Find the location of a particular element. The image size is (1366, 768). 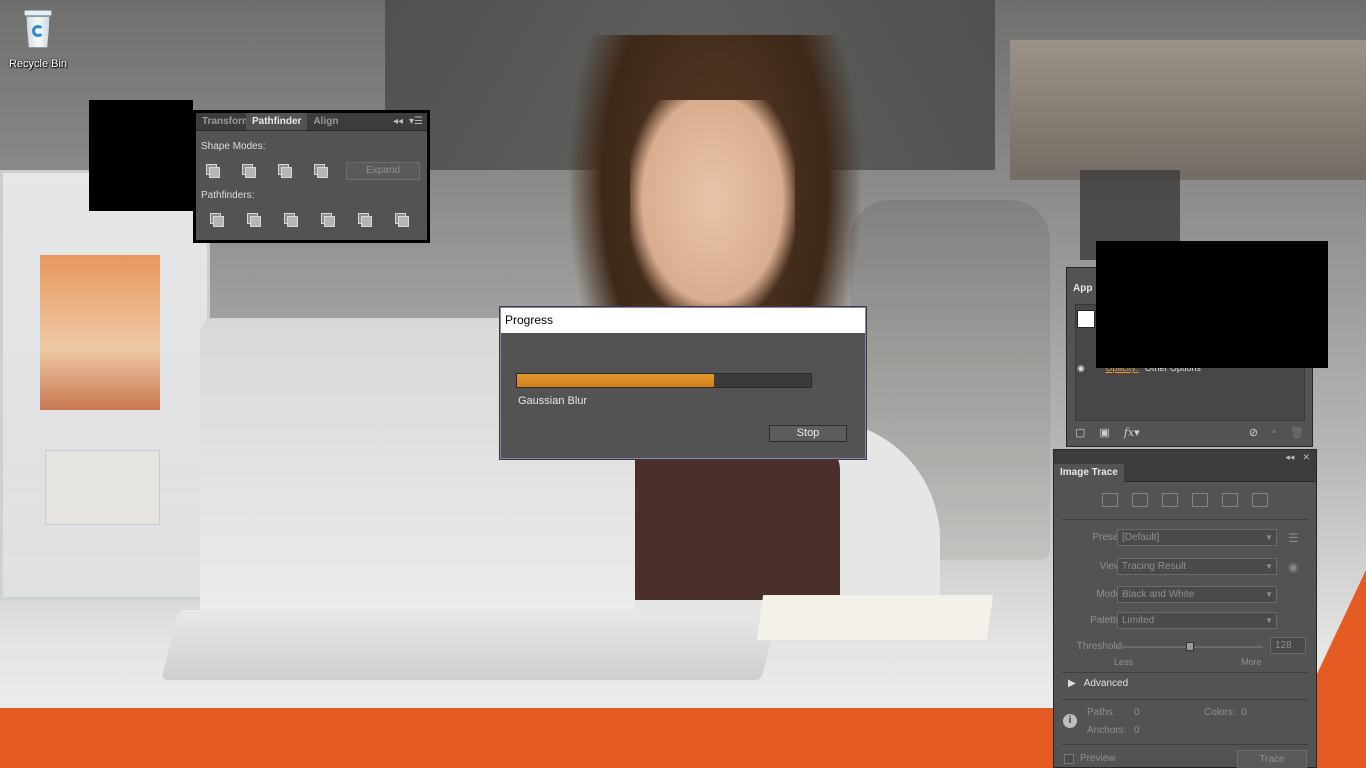

tab-image-trace: Image Trace is located at coordinates (1089, 473).